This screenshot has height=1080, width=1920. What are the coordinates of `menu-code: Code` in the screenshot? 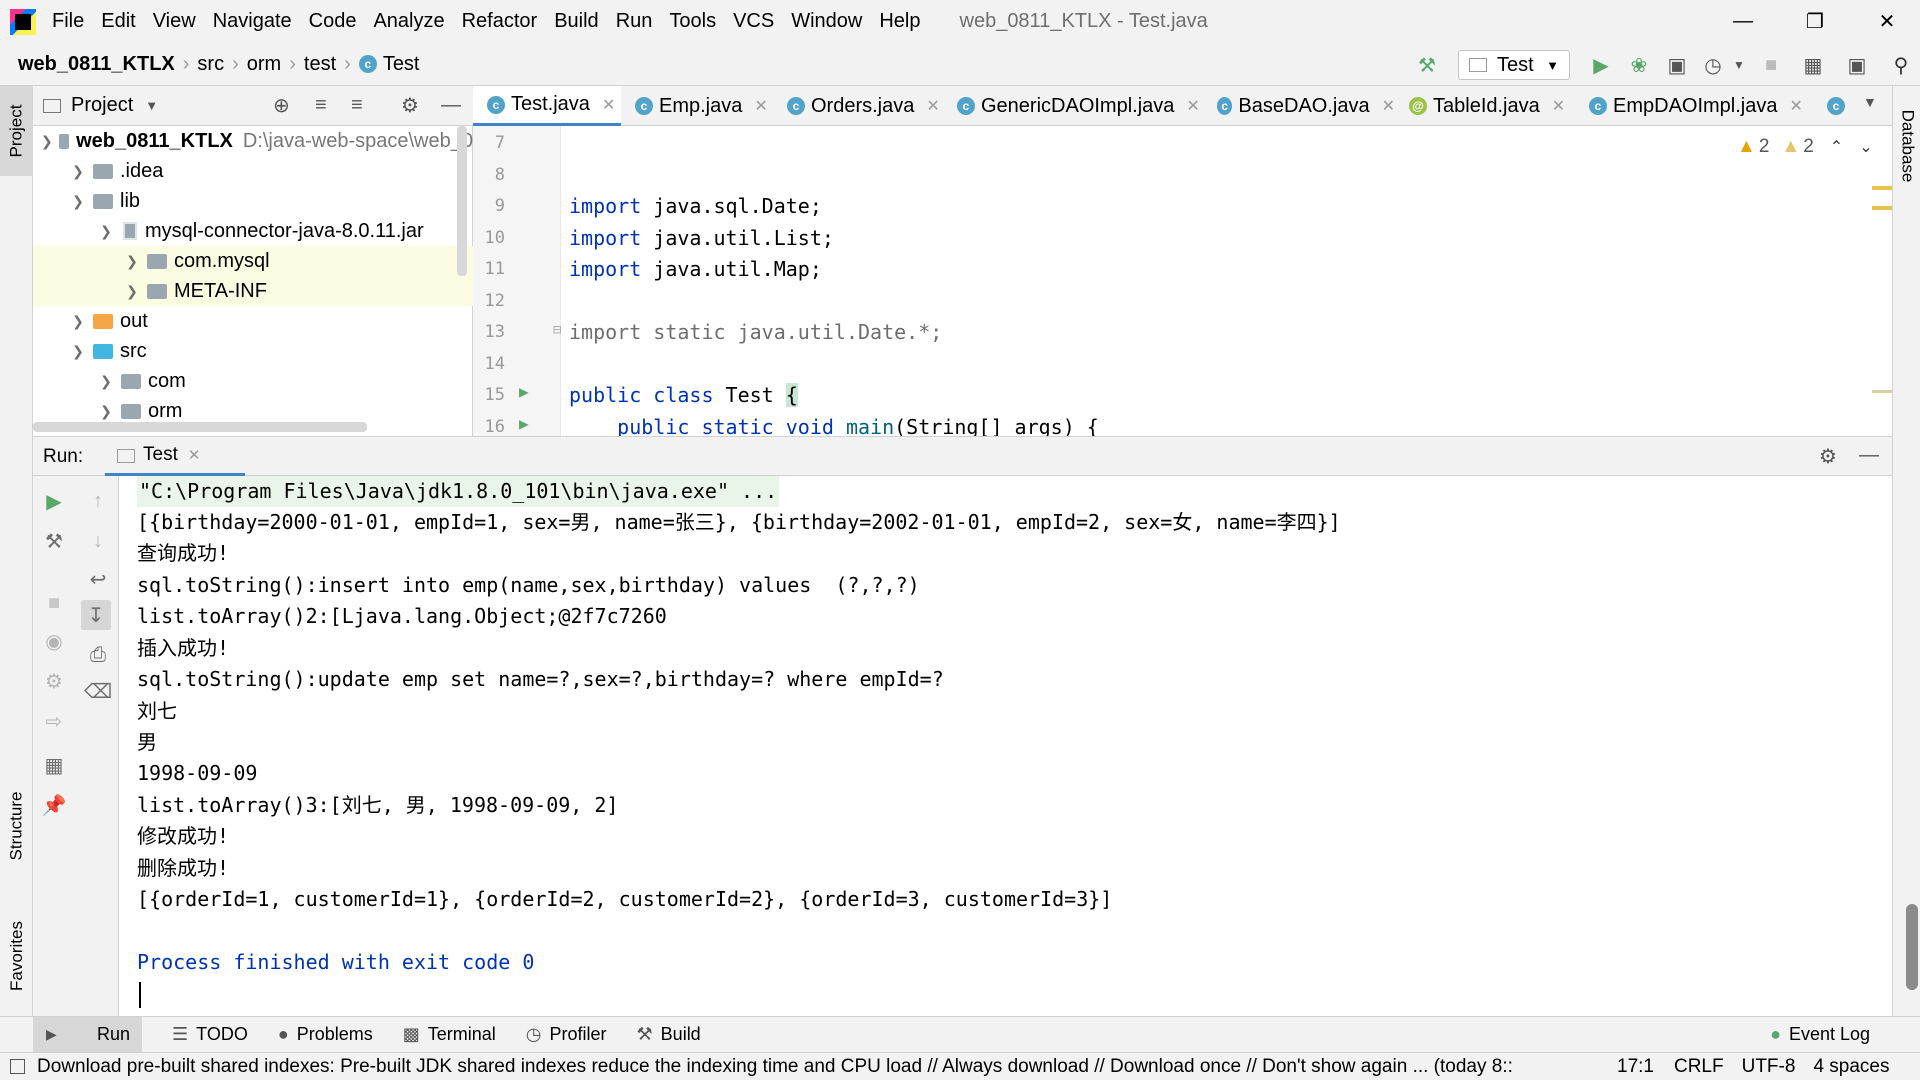 It's located at (333, 21).